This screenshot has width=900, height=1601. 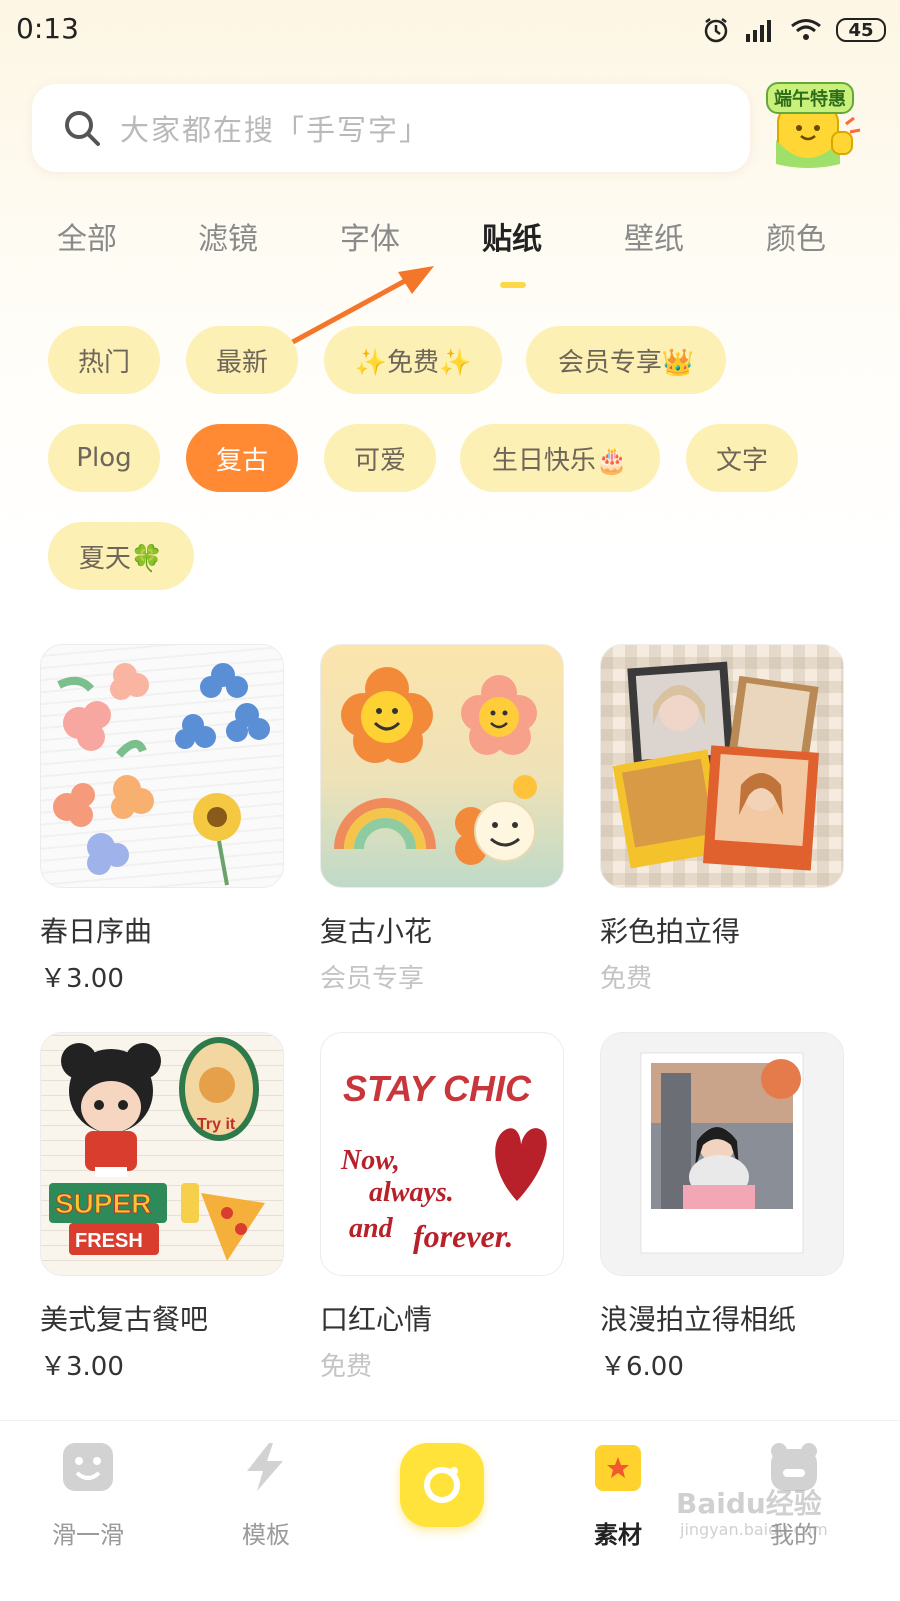 What do you see at coordinates (642, 1367) in the screenshot?
I see `sticker-price: ￥6.00` at bounding box center [642, 1367].